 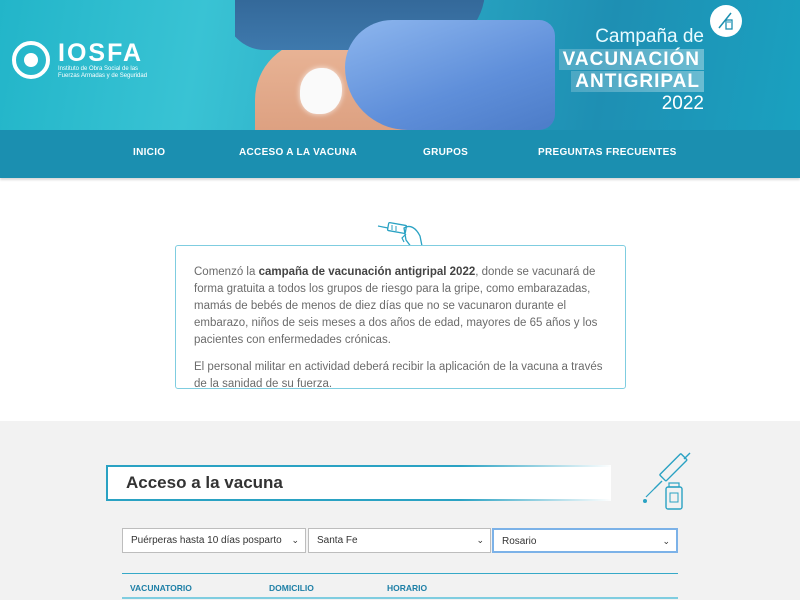 I want to click on access-title: Acceso a la vacuna, so click(x=204, y=482).